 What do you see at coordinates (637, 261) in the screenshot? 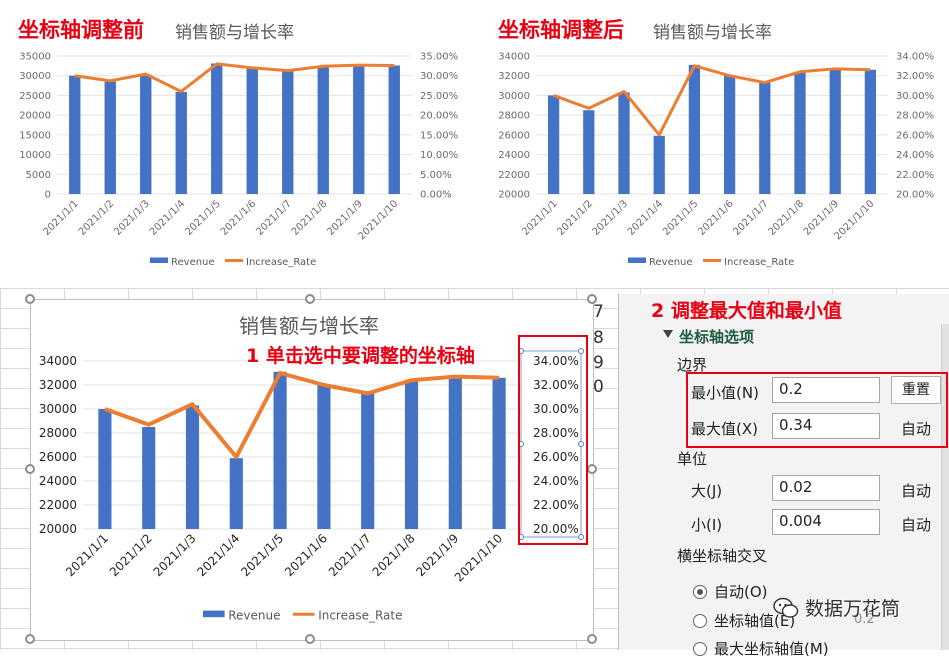
I see `legend-revenue-swatch` at bounding box center [637, 261].